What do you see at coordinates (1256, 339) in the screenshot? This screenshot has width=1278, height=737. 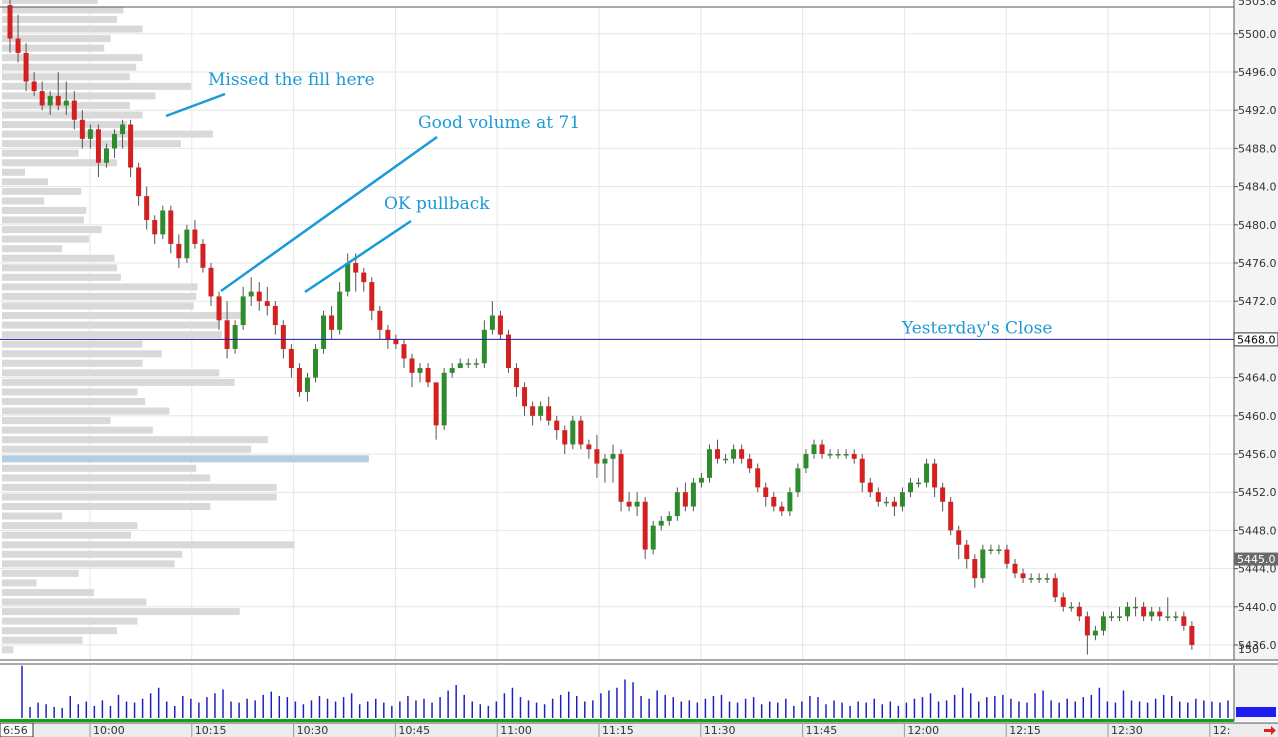 I see `yesterdays-close-price: 5468.0` at bounding box center [1256, 339].